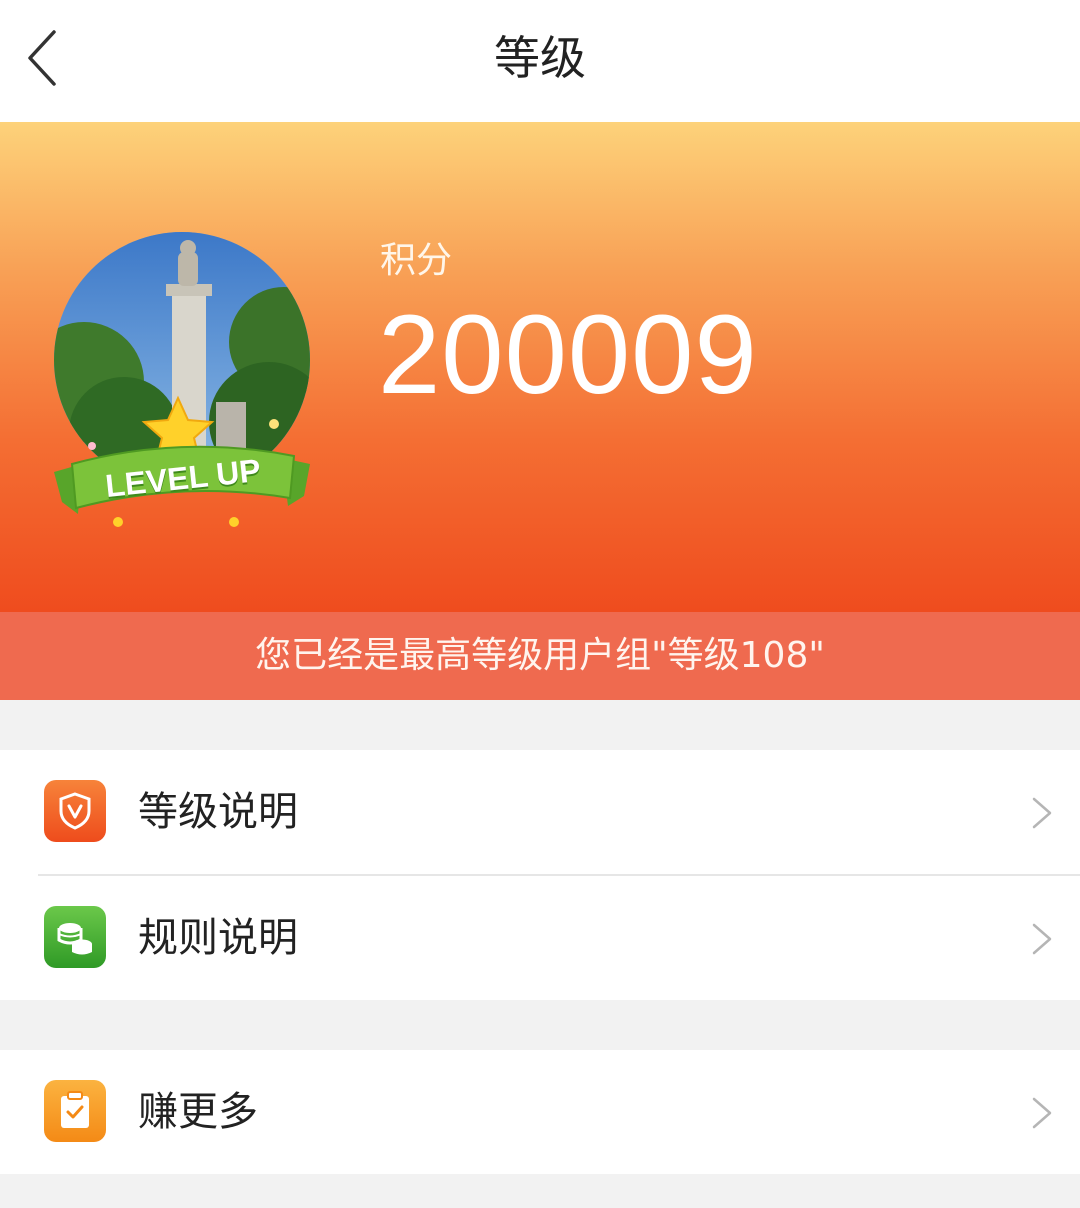  I want to click on menu-group-earn: 赚更多, so click(540, 1112).